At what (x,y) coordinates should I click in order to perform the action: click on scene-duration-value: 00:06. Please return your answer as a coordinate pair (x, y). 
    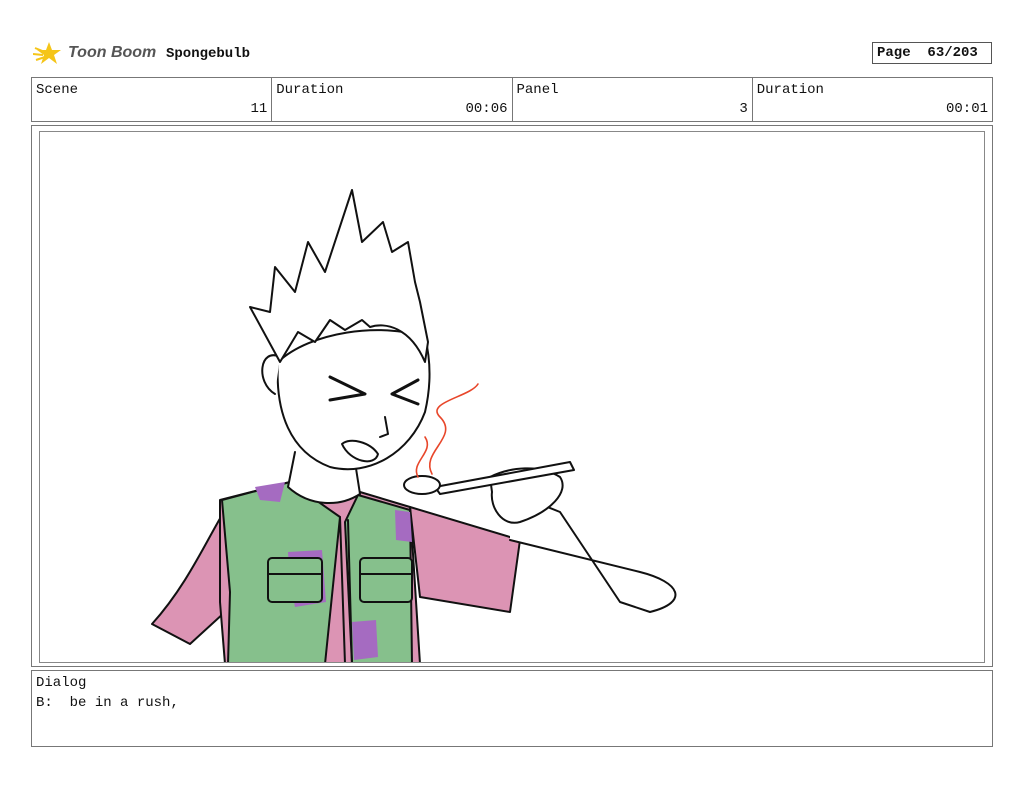
    Looking at the image, I should click on (486, 109).